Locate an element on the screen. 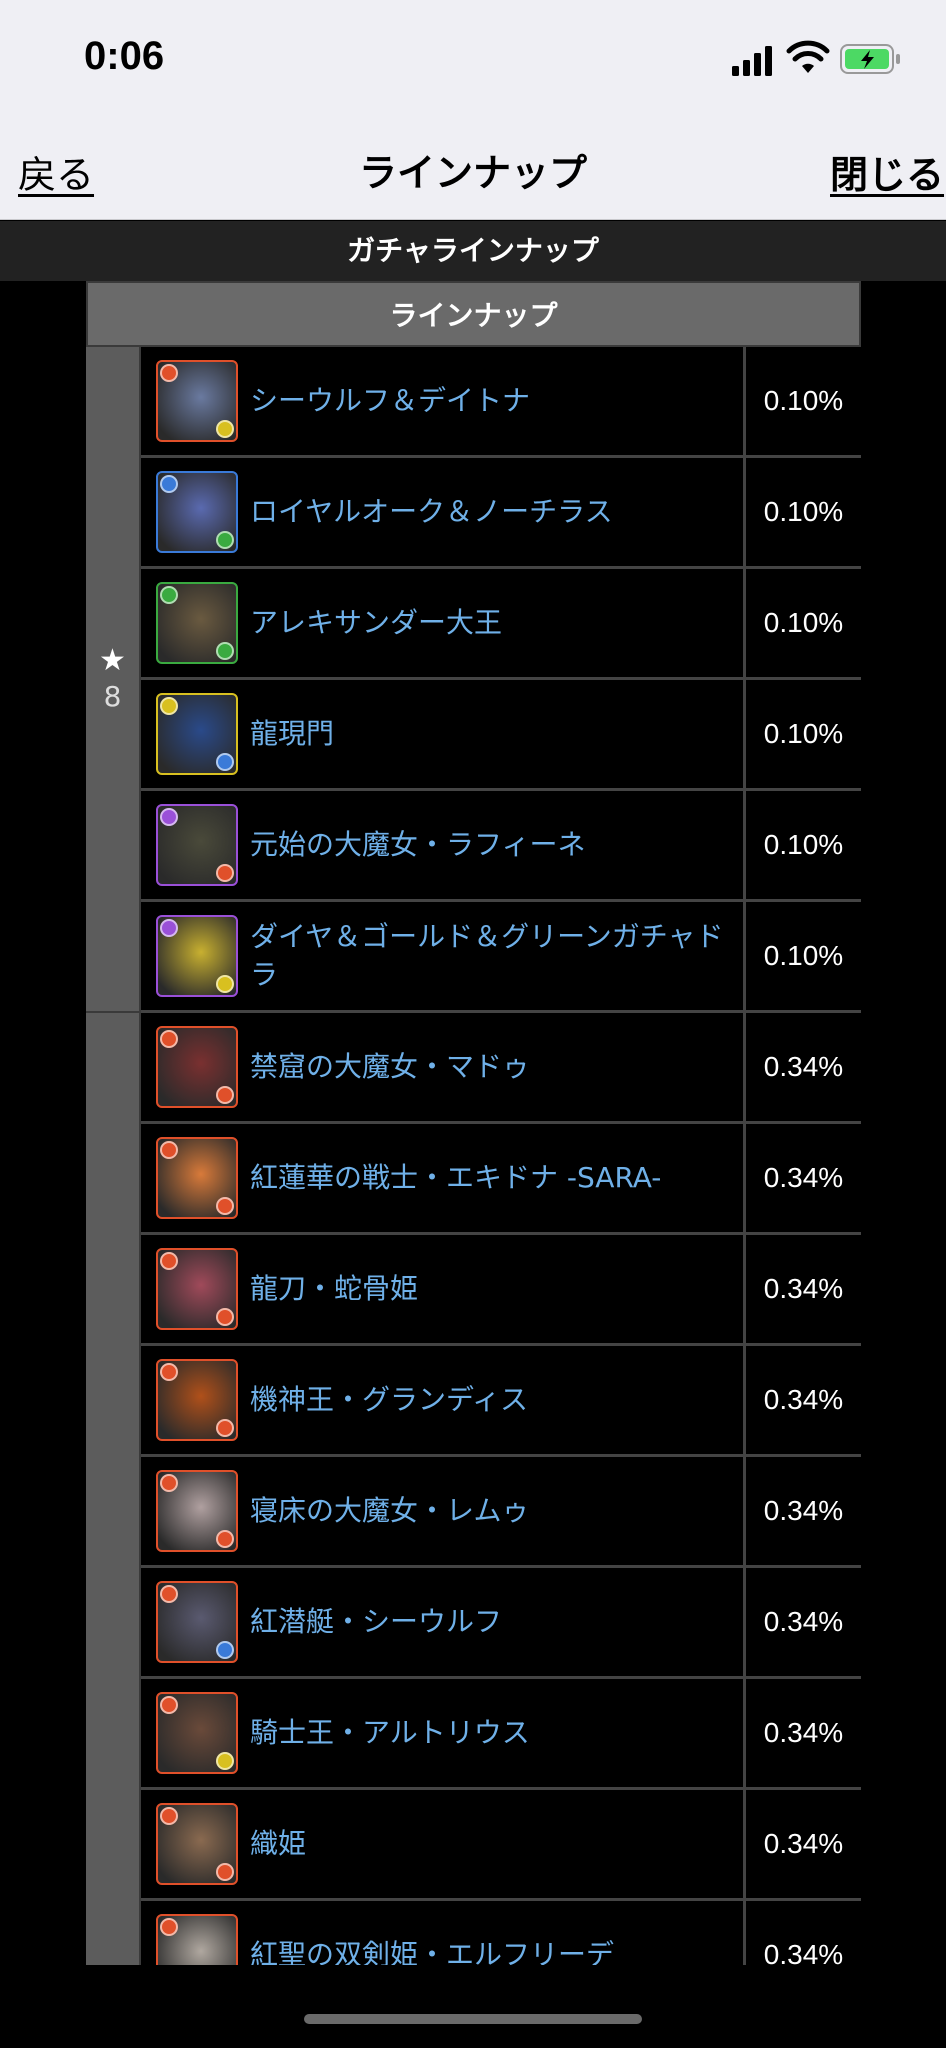 The width and height of the screenshot is (946, 2048). monster-name-link: ロイヤルオーク＆ノーチラス is located at coordinates (431, 512).